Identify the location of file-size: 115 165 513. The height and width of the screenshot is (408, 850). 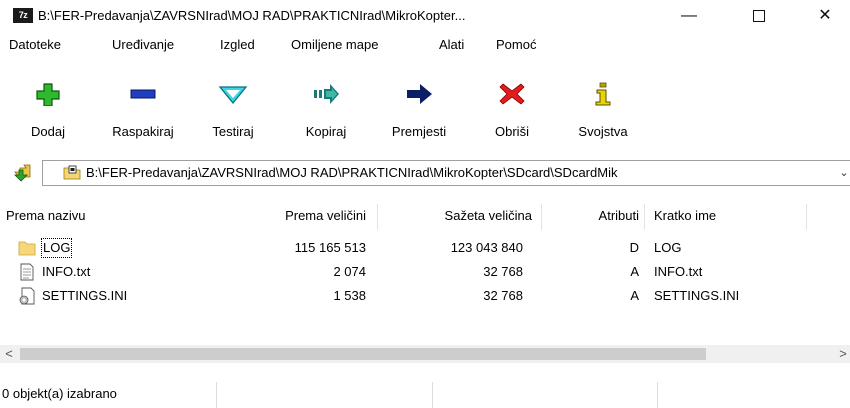
(330, 247).